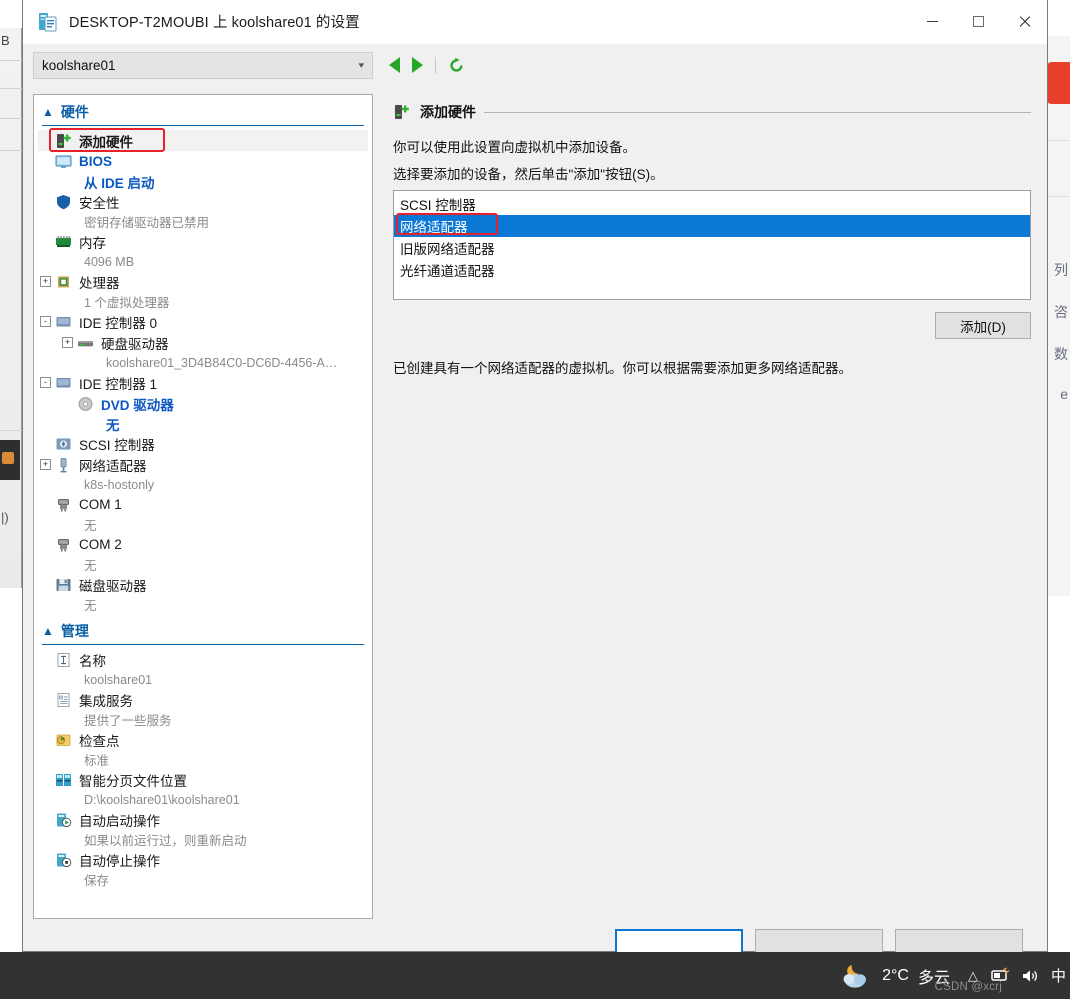  Describe the element at coordinates (203, 65) in the screenshot. I see `vm-selector-dropdown: koolshare01 ▾` at that location.